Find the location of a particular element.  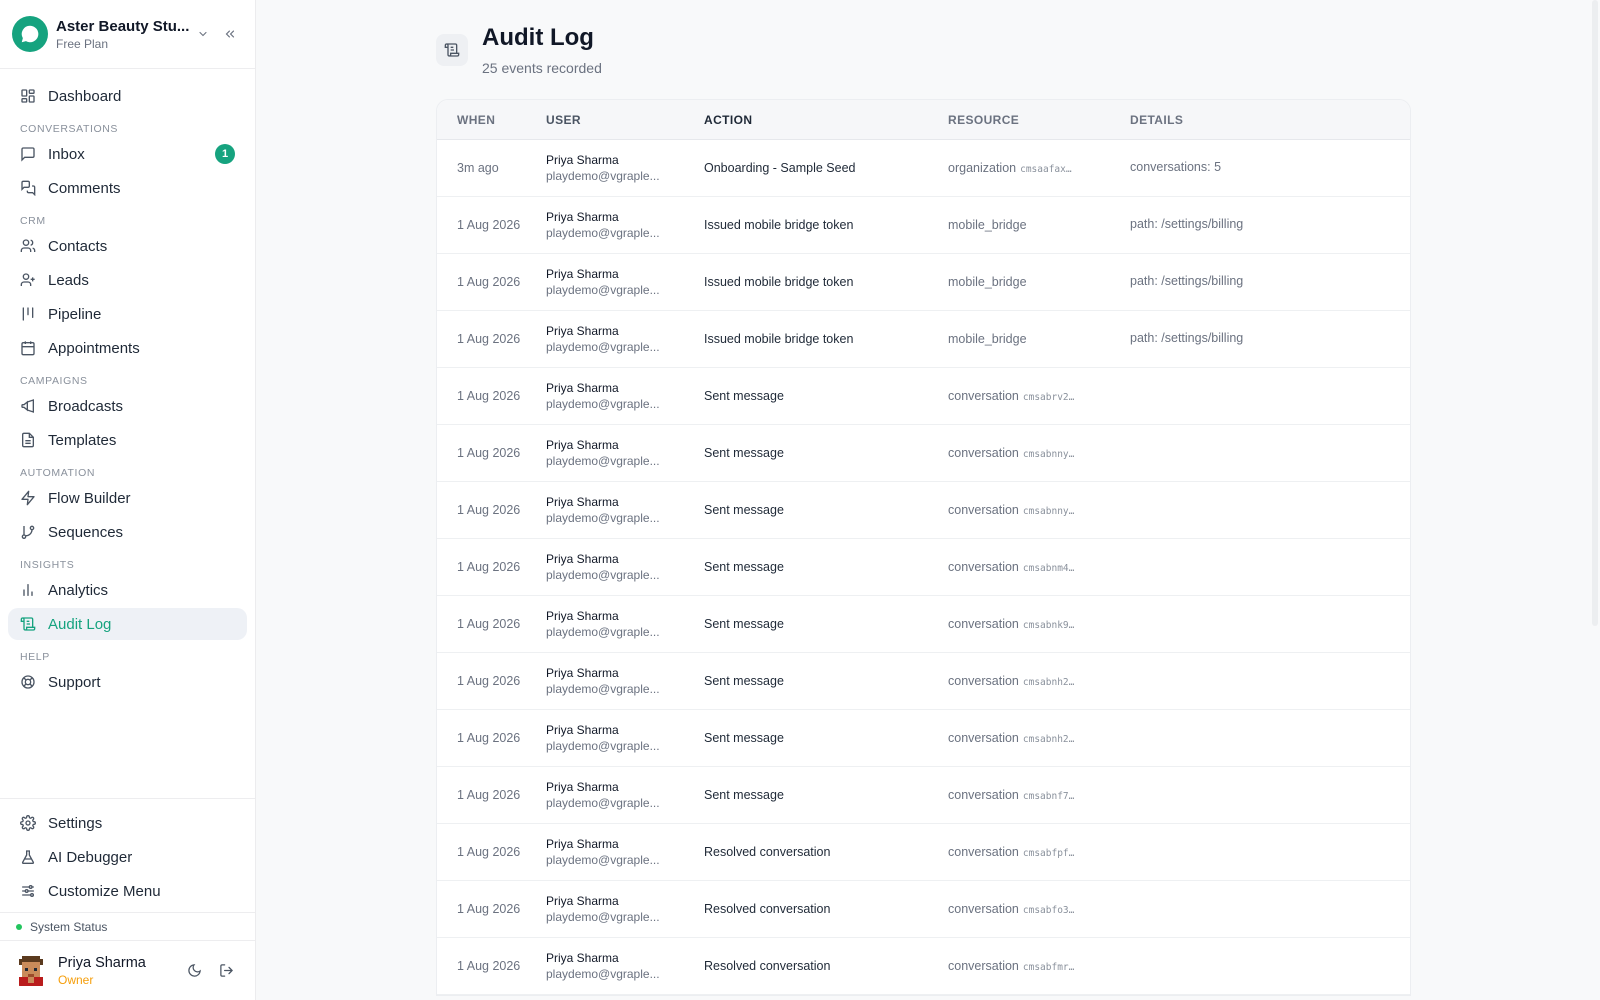

sidebar-item-label: Customize Menu is located at coordinates (104, 891).